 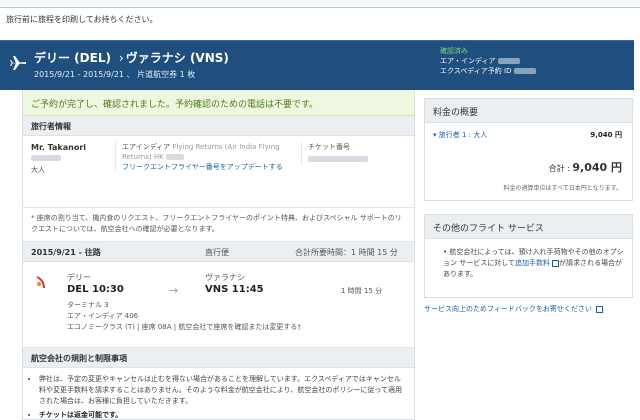 What do you see at coordinates (234, 289) in the screenshot?
I see `arrival-time: VNS 11:45` at bounding box center [234, 289].